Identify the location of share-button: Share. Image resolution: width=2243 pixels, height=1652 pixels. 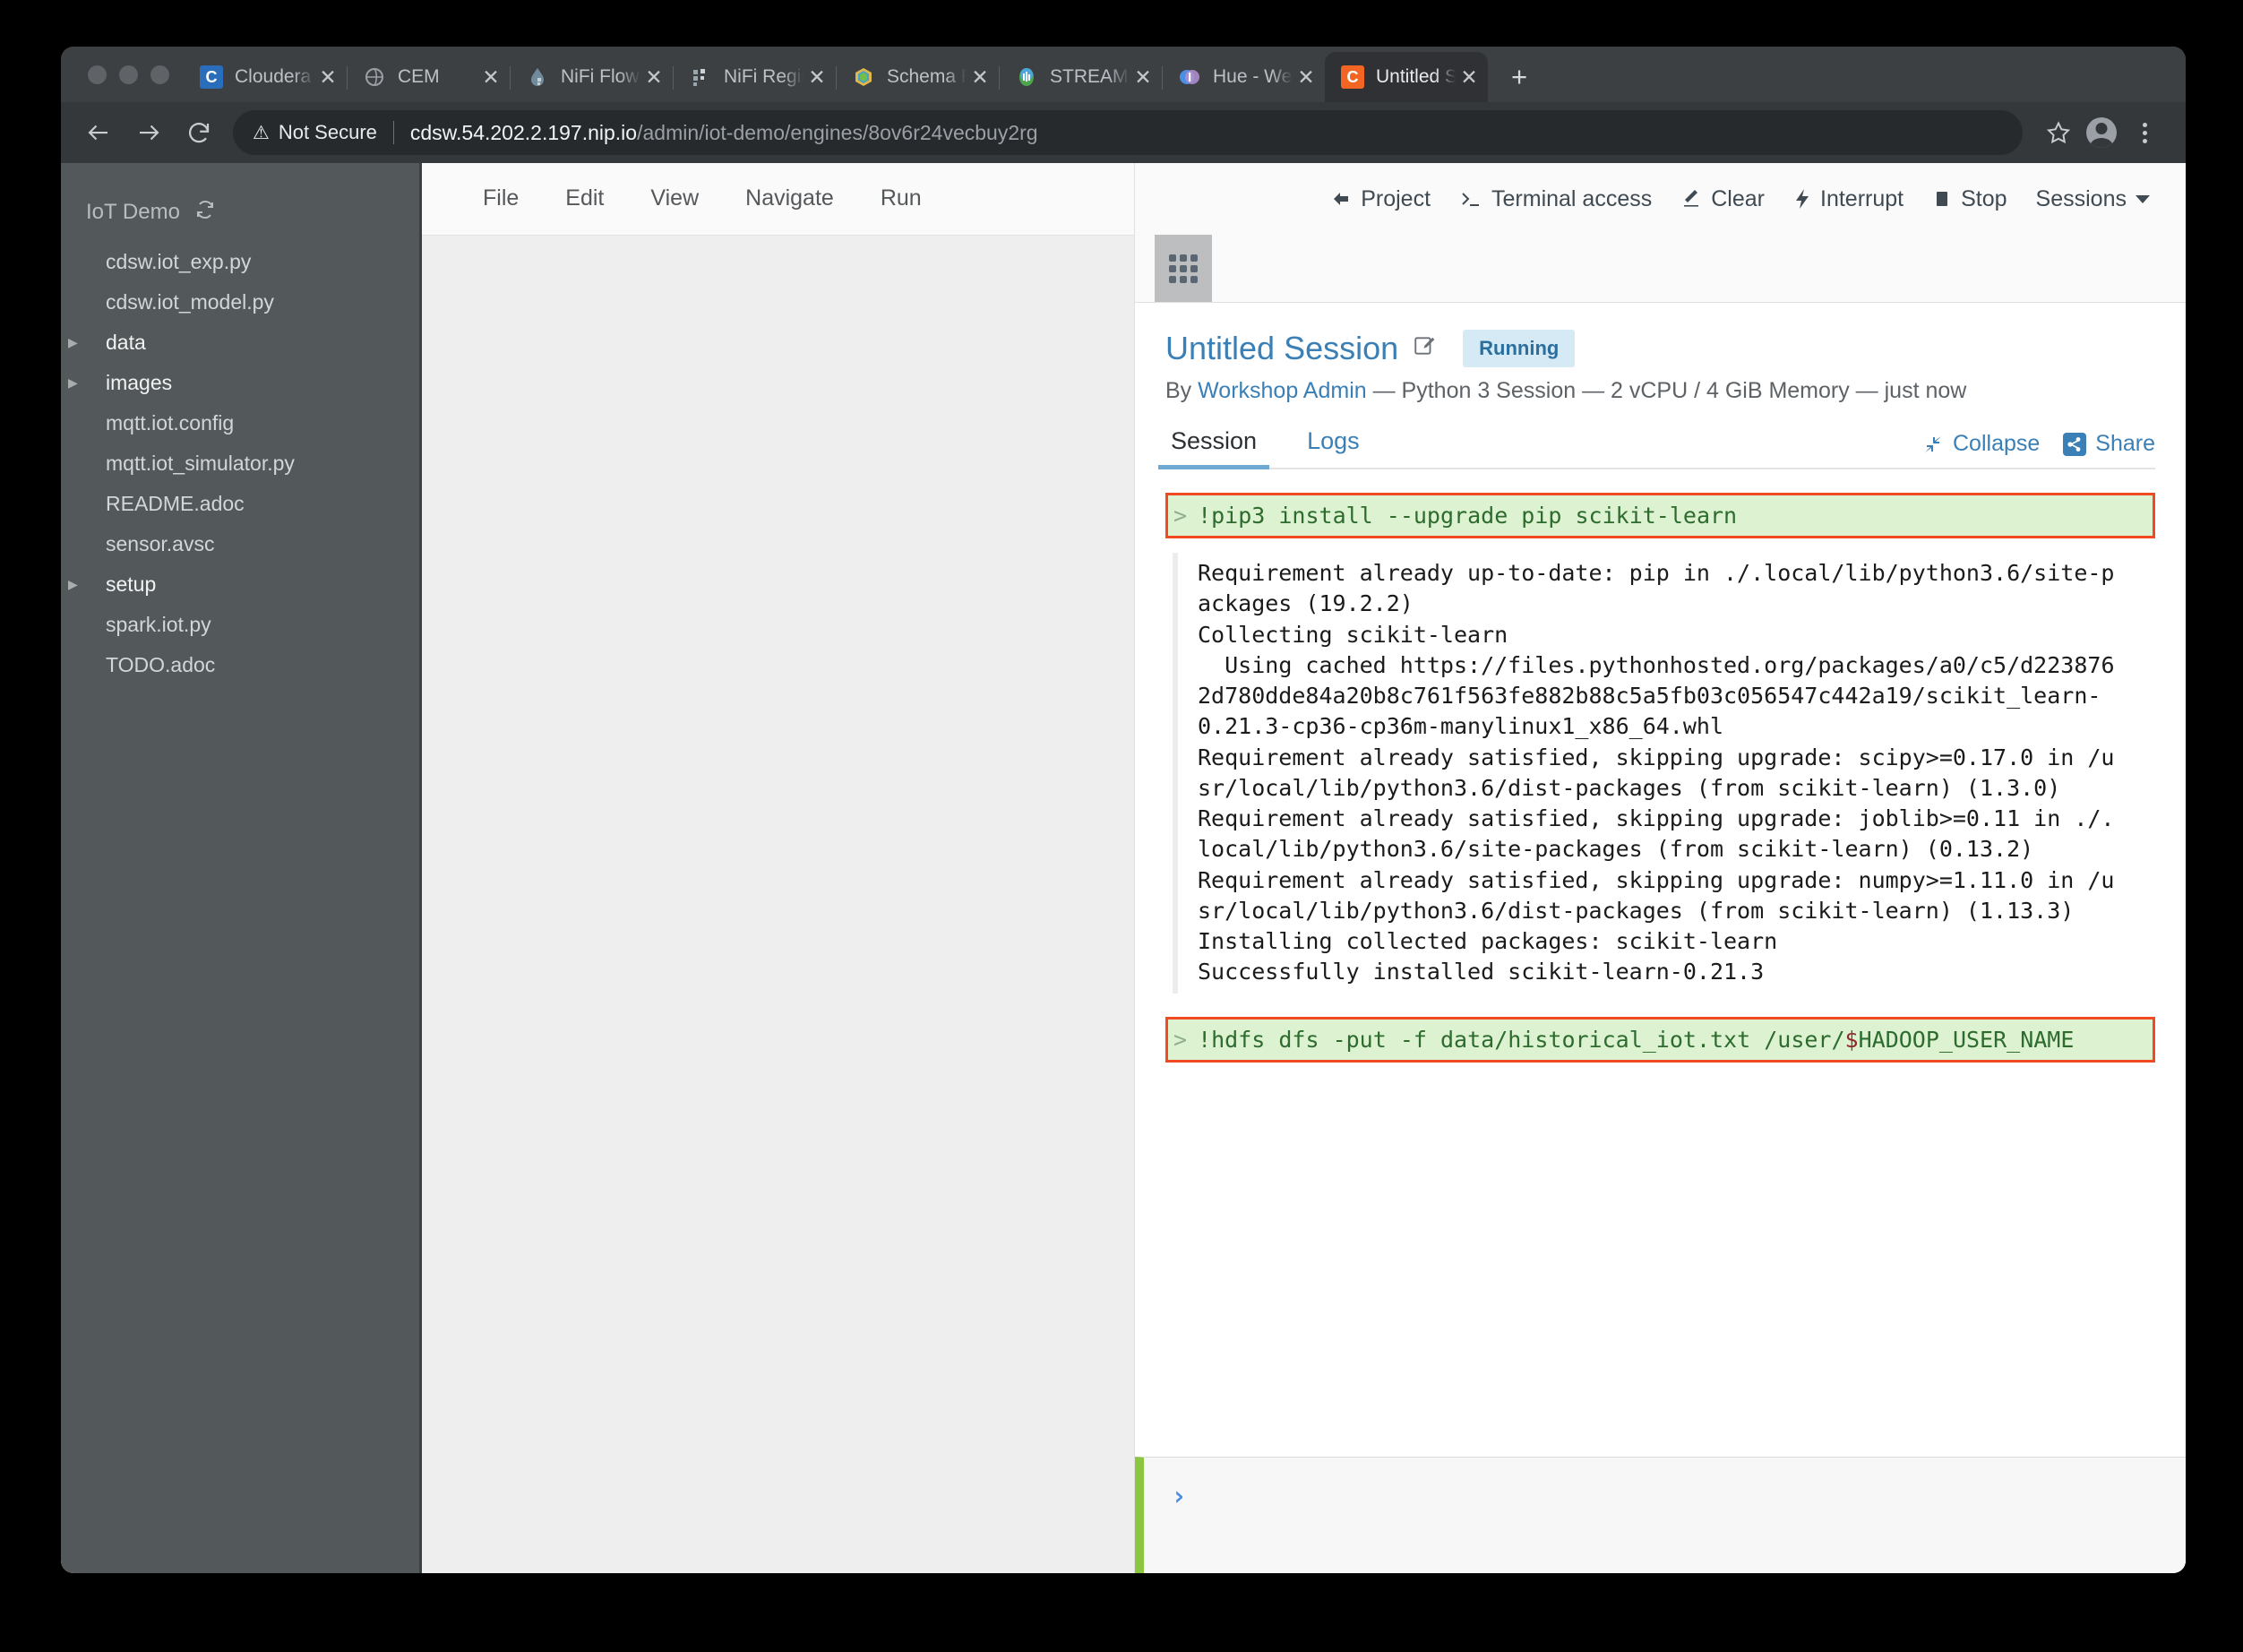
(2109, 444).